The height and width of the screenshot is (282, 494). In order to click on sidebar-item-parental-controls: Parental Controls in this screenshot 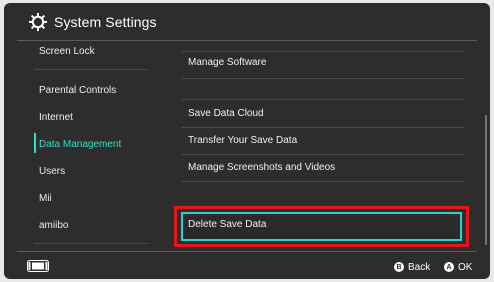, I will do `click(77, 90)`.